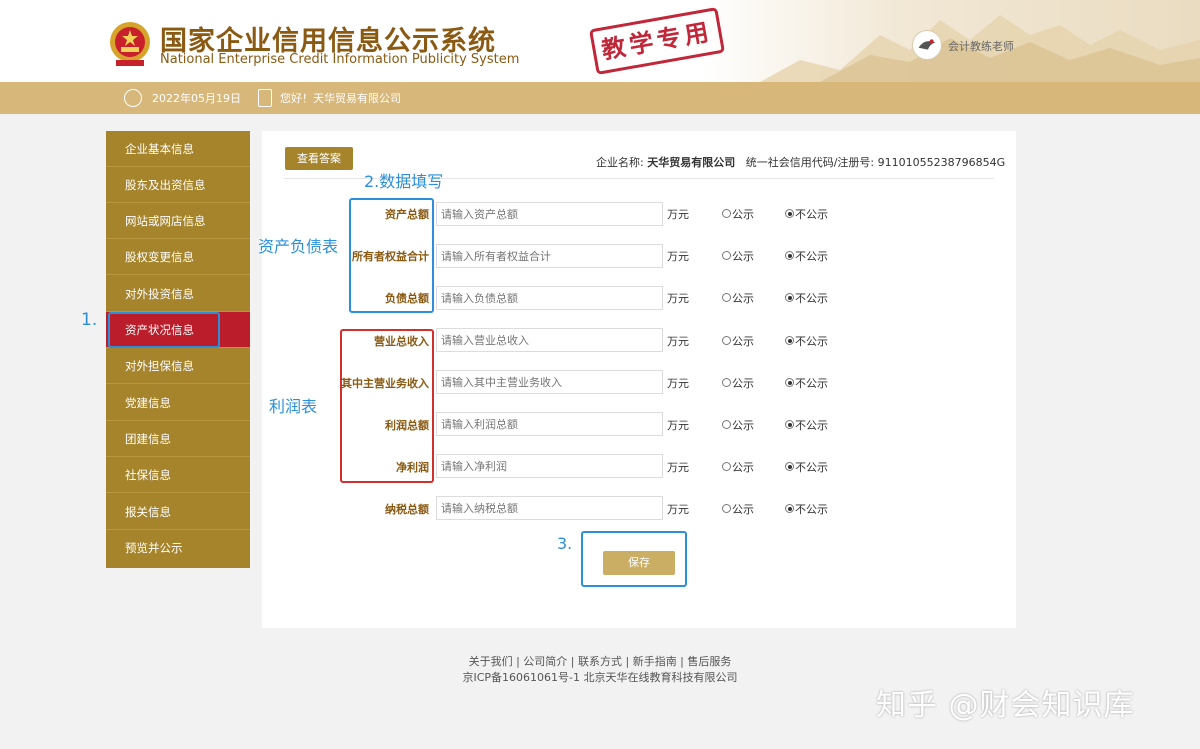 The image size is (1200, 749). I want to click on total-tax-input, so click(549, 508).